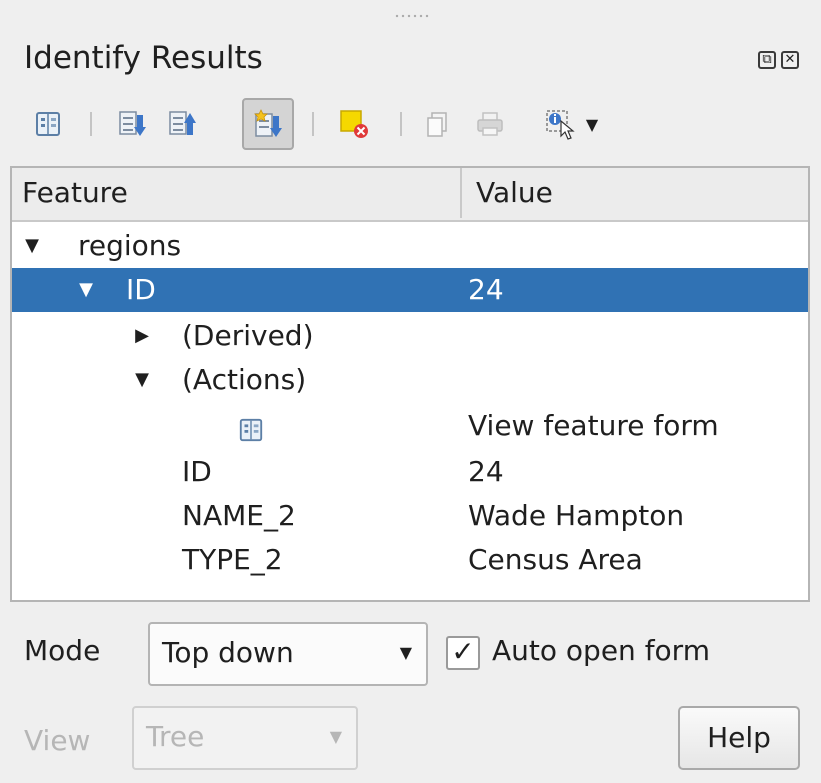 The width and height of the screenshot is (821, 783). I want to click on collapse-all-button, so click(182, 124).